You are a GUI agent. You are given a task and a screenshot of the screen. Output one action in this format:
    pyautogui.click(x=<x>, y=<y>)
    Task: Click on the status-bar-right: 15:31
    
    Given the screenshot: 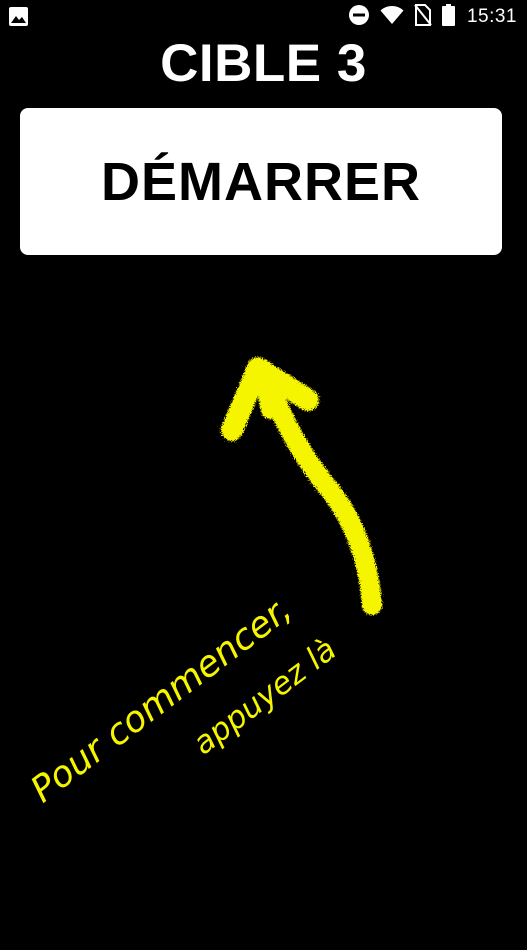 What is the action you would take?
    pyautogui.click(x=432, y=17)
    